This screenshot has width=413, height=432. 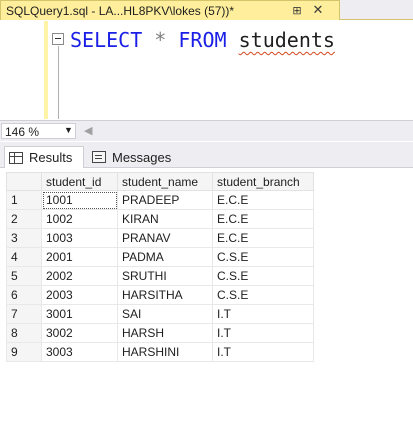 What do you see at coordinates (24, 238) in the screenshot?
I see `row-number: 3` at bounding box center [24, 238].